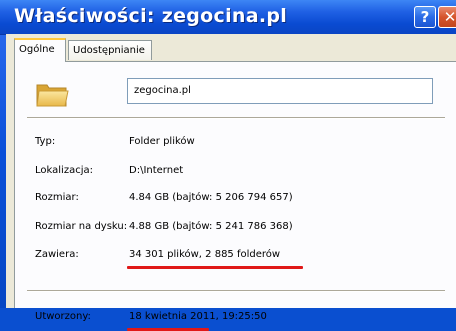 This screenshot has height=331, width=456. Describe the element at coordinates (280, 91) in the screenshot. I see `folder-name-field: zegocina.pl` at that location.